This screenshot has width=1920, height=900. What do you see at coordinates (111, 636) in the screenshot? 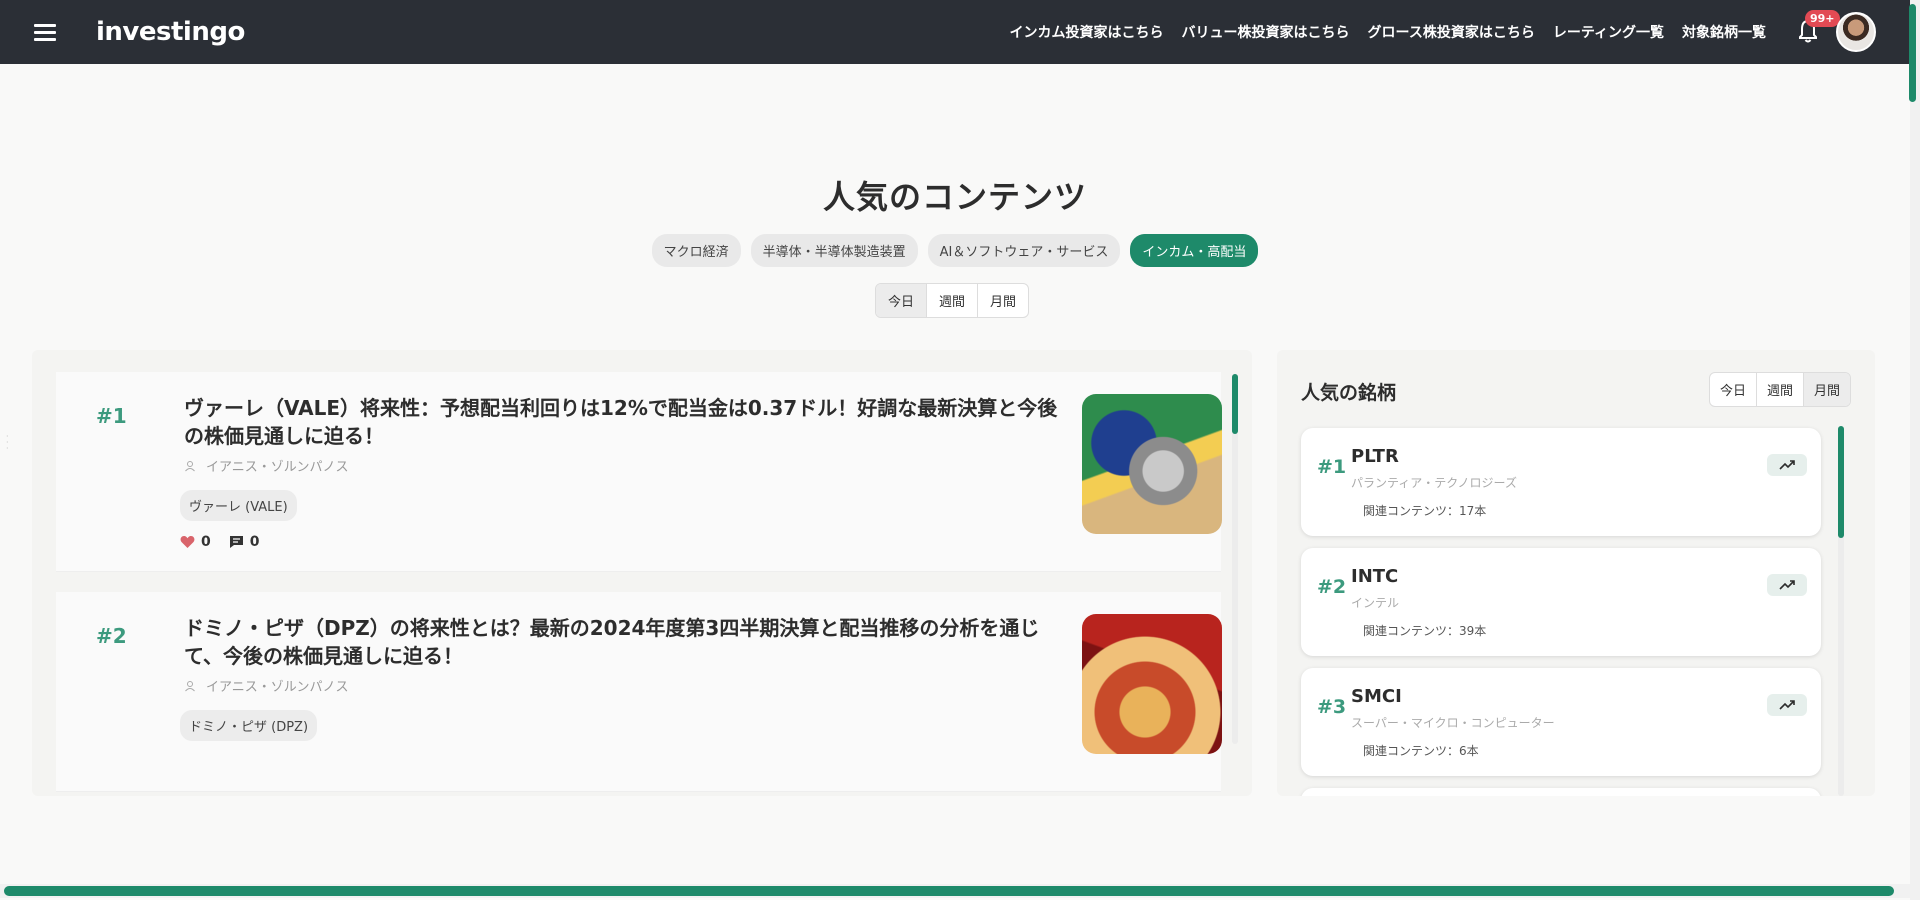
I see `article-rank: #2` at bounding box center [111, 636].